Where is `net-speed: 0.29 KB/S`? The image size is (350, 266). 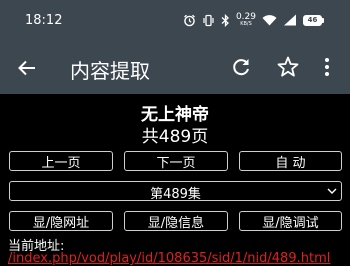 net-speed: 0.29 KB/S is located at coordinates (245, 20).